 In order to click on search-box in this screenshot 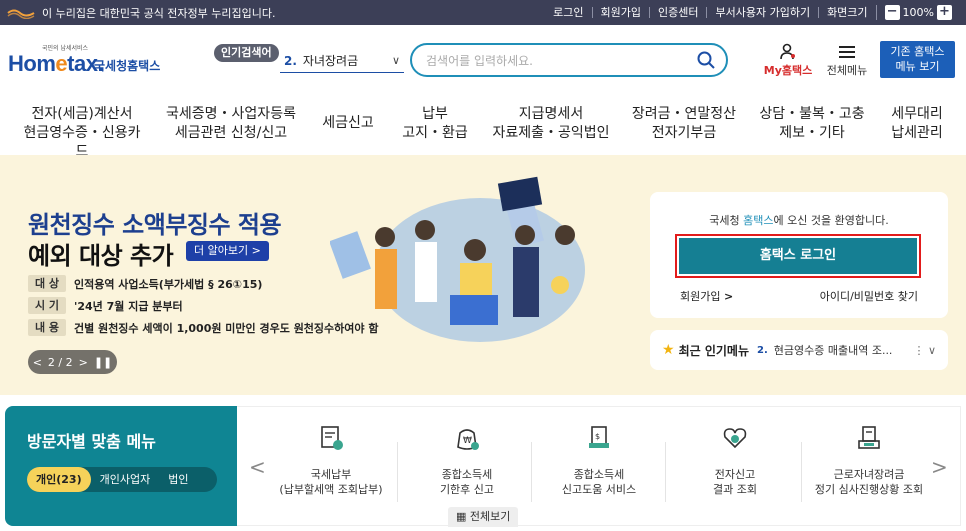, I will do `click(569, 60)`.